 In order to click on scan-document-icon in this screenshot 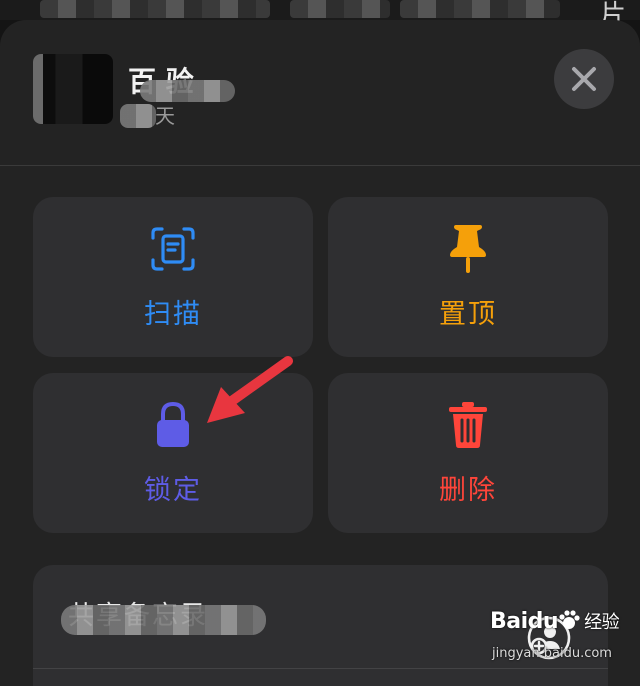, I will do `click(173, 249)`.